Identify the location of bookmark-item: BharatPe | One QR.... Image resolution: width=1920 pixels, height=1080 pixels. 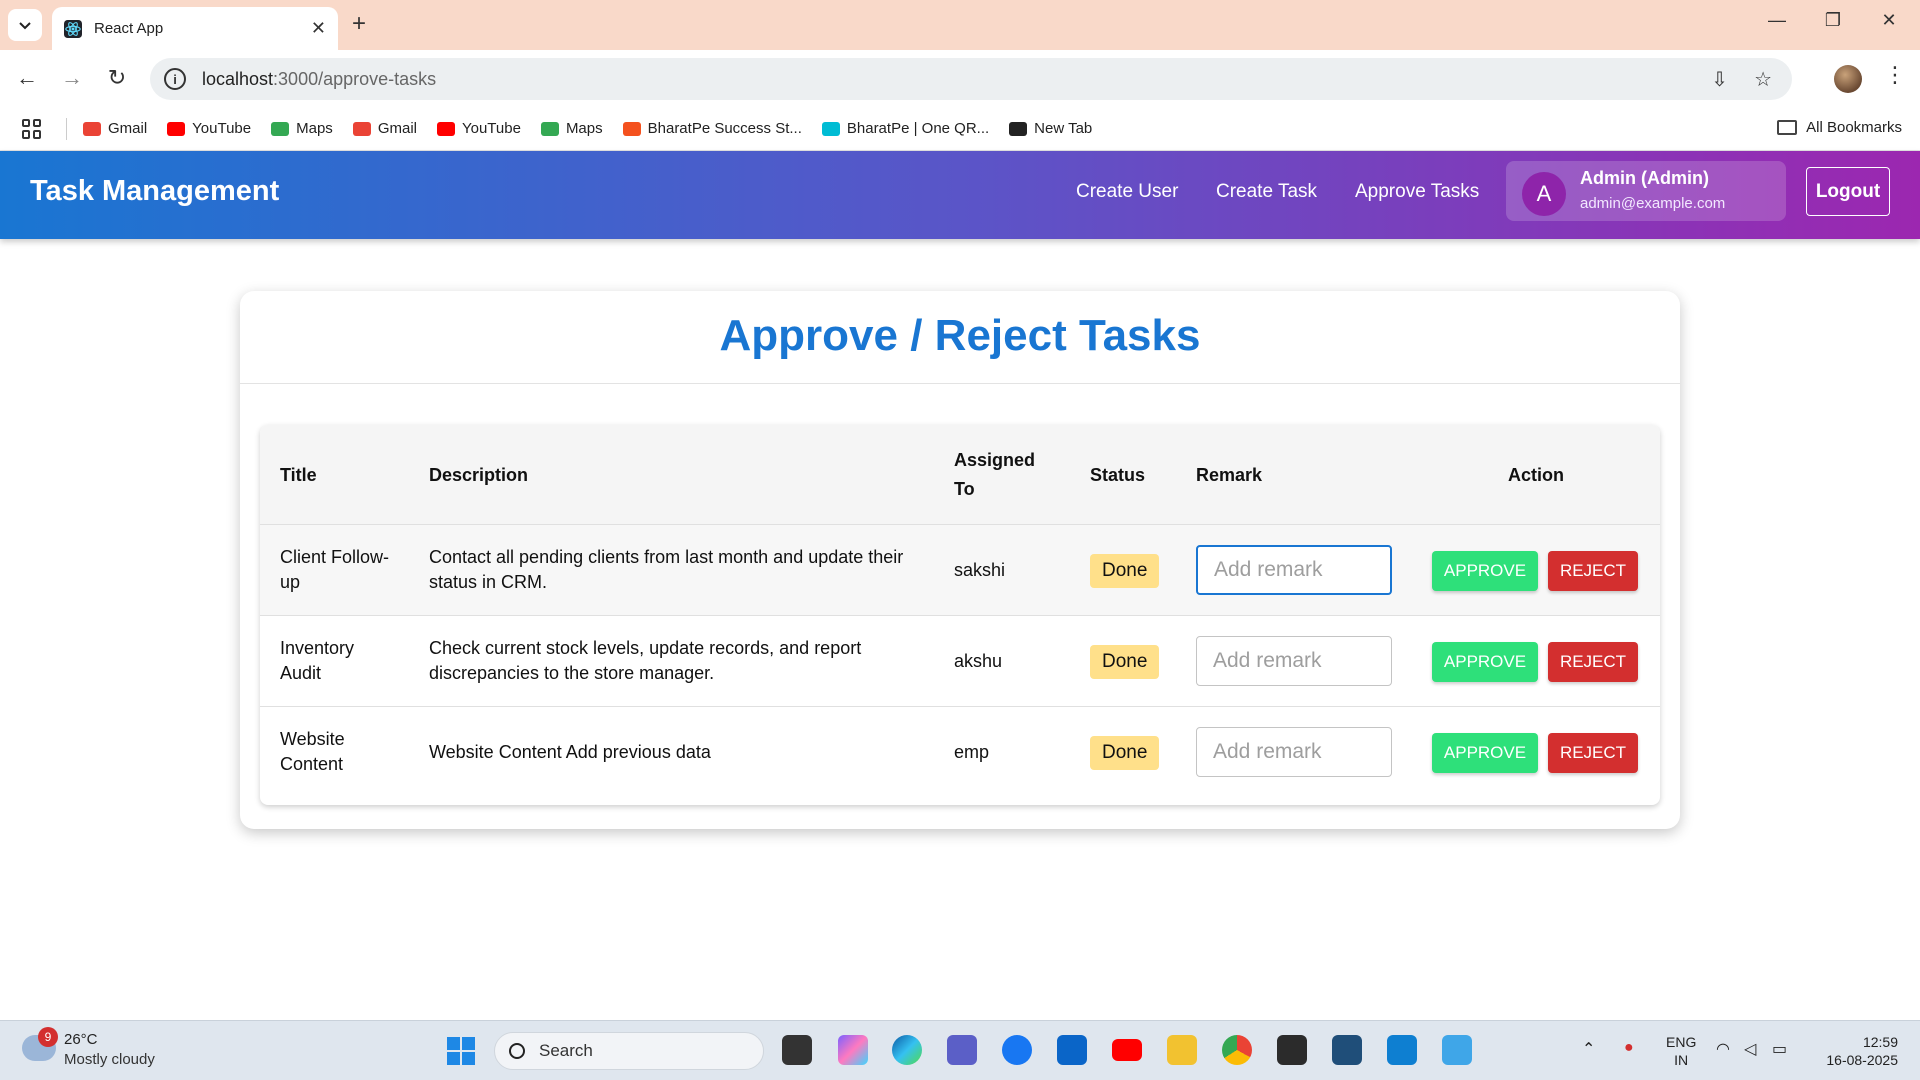
(905, 128).